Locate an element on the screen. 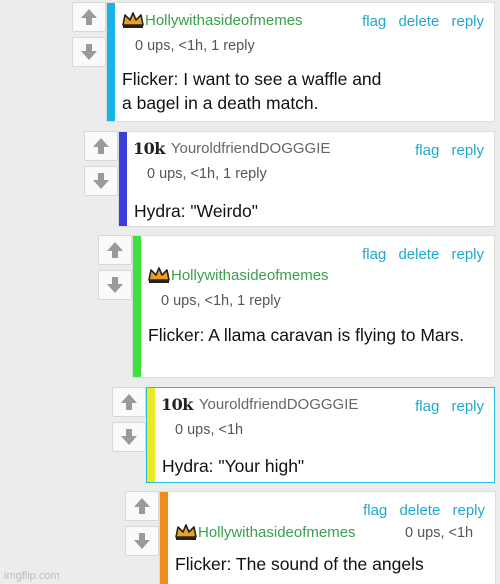  comment-text: Hydra: "Weirdo" is located at coordinates (196, 211).